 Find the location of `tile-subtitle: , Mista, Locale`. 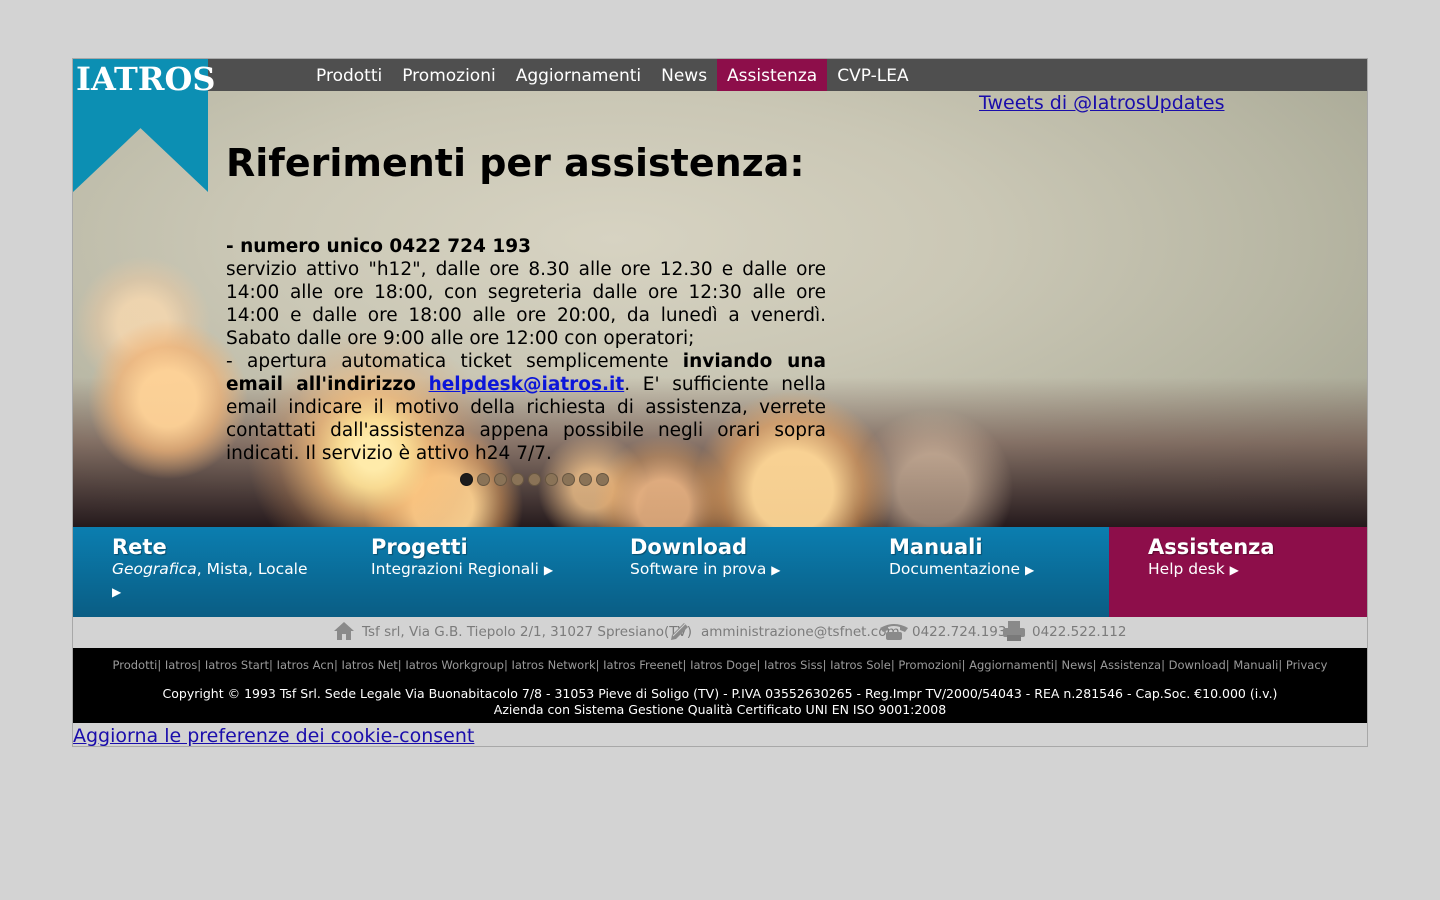

tile-subtitle: , Mista, Locale is located at coordinates (252, 569).